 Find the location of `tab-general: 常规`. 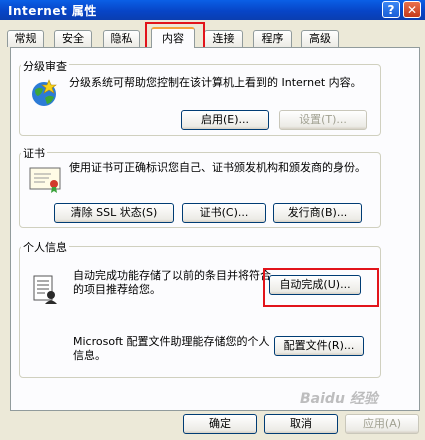

tab-general: 常规 is located at coordinates (25, 38).